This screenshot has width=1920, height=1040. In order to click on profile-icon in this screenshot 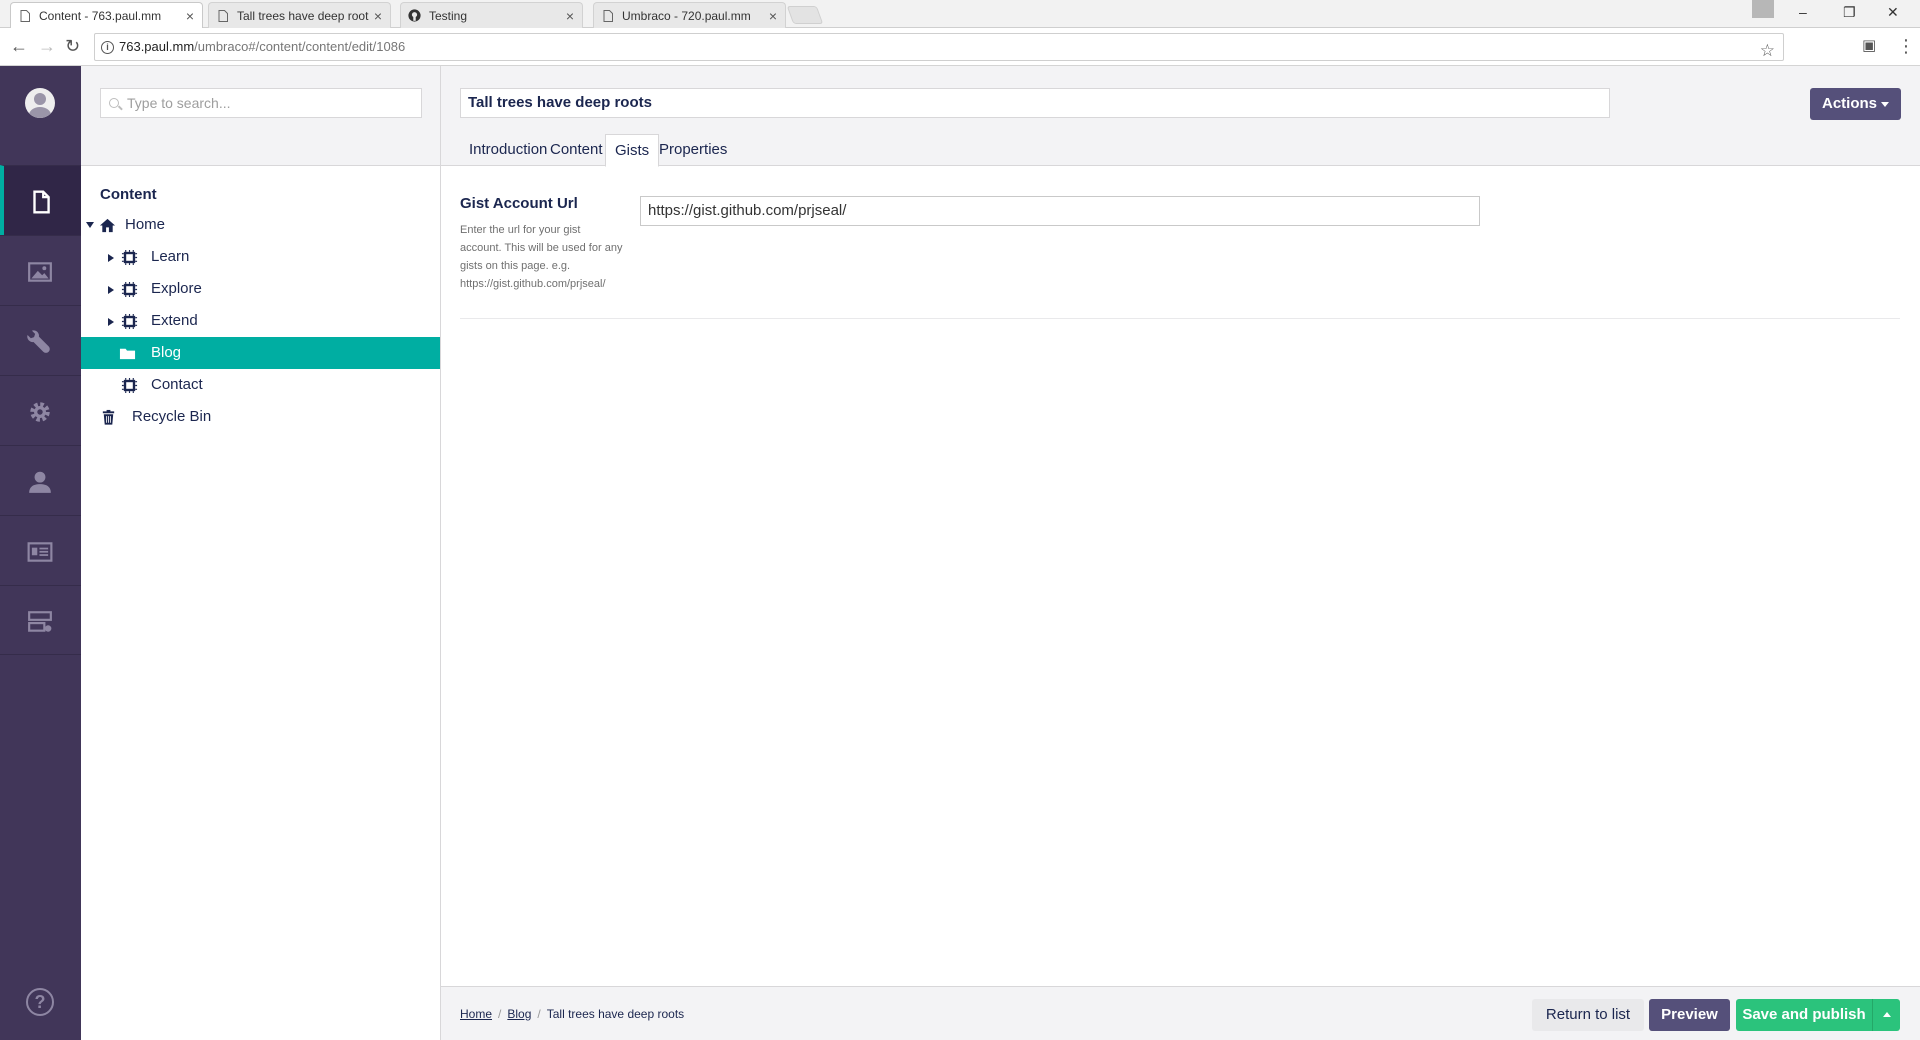, I will do `click(1763, 9)`.